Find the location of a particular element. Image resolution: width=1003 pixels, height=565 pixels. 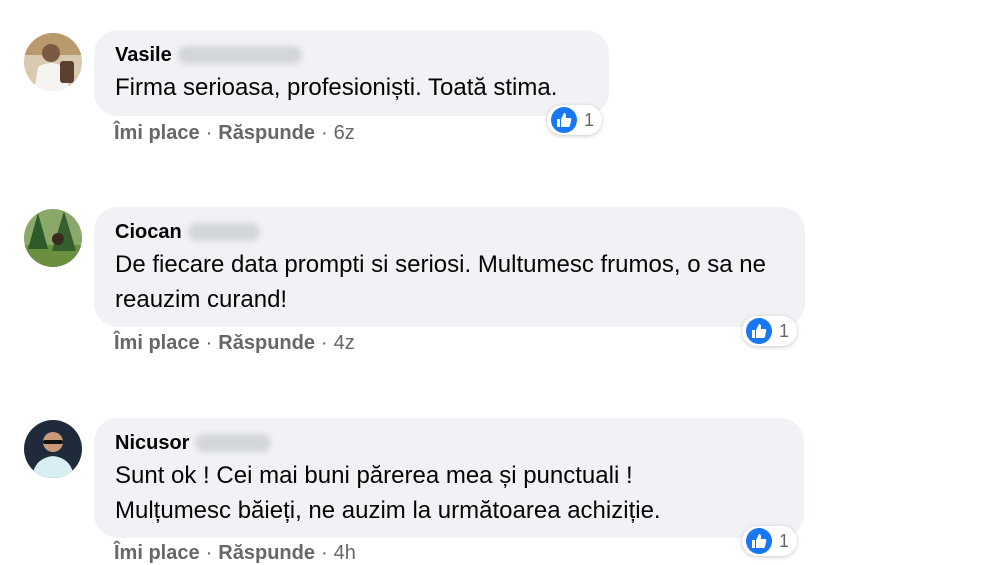

comment-author: Nicusor is located at coordinates (152, 443).